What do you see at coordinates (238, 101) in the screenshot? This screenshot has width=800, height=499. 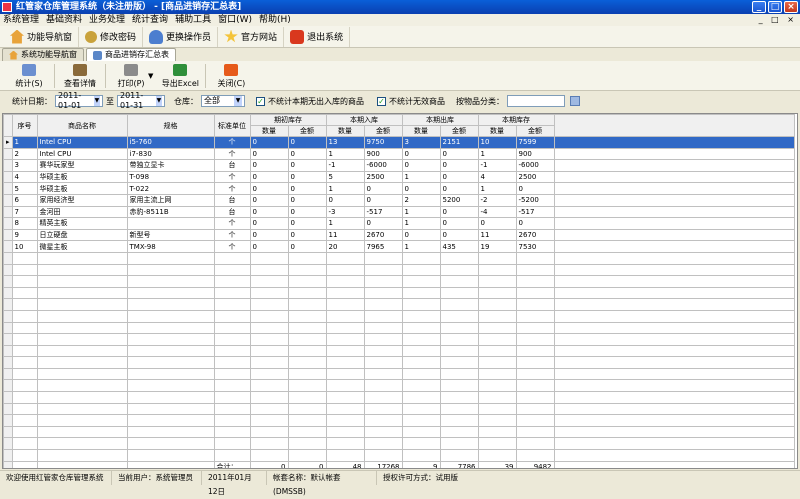 I see `chevron-down-icon: ▼` at bounding box center [238, 101].